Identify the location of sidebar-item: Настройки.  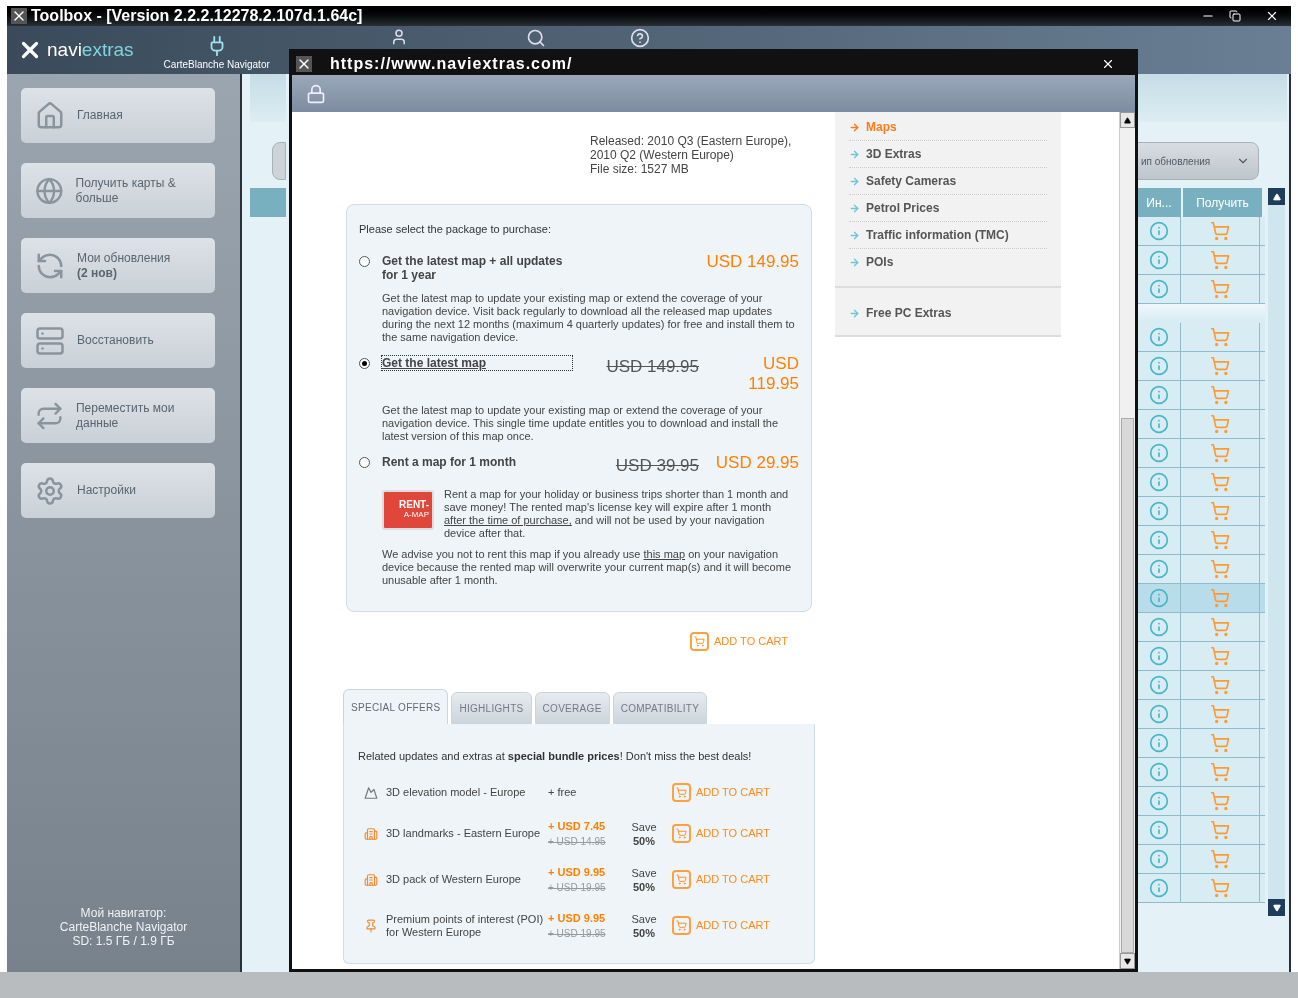
(118, 490).